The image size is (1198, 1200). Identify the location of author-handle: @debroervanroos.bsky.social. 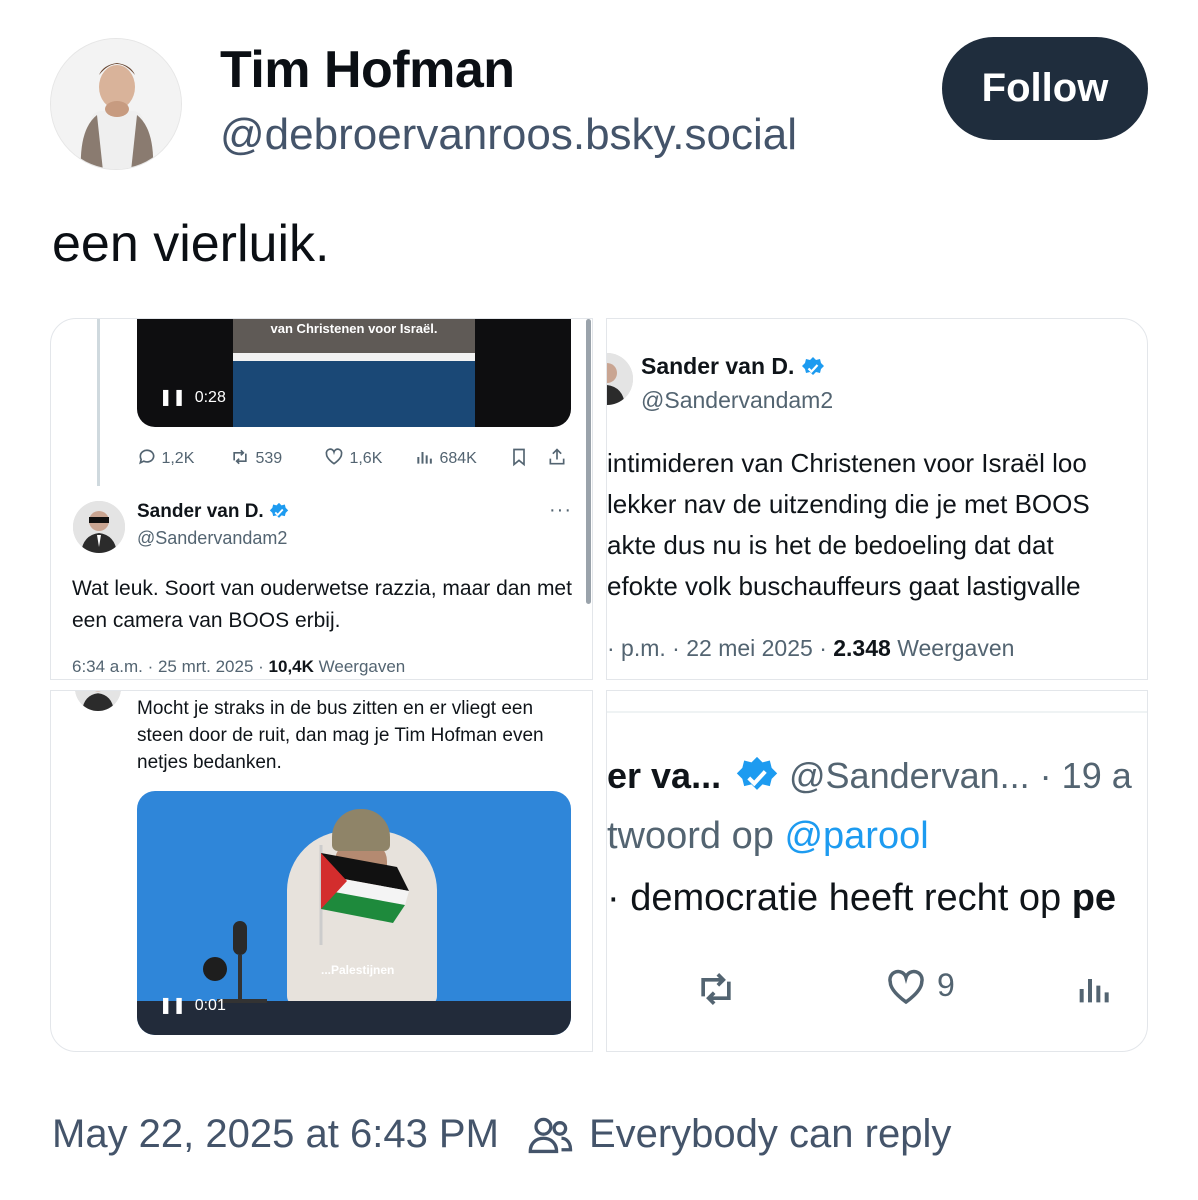
(508, 135).